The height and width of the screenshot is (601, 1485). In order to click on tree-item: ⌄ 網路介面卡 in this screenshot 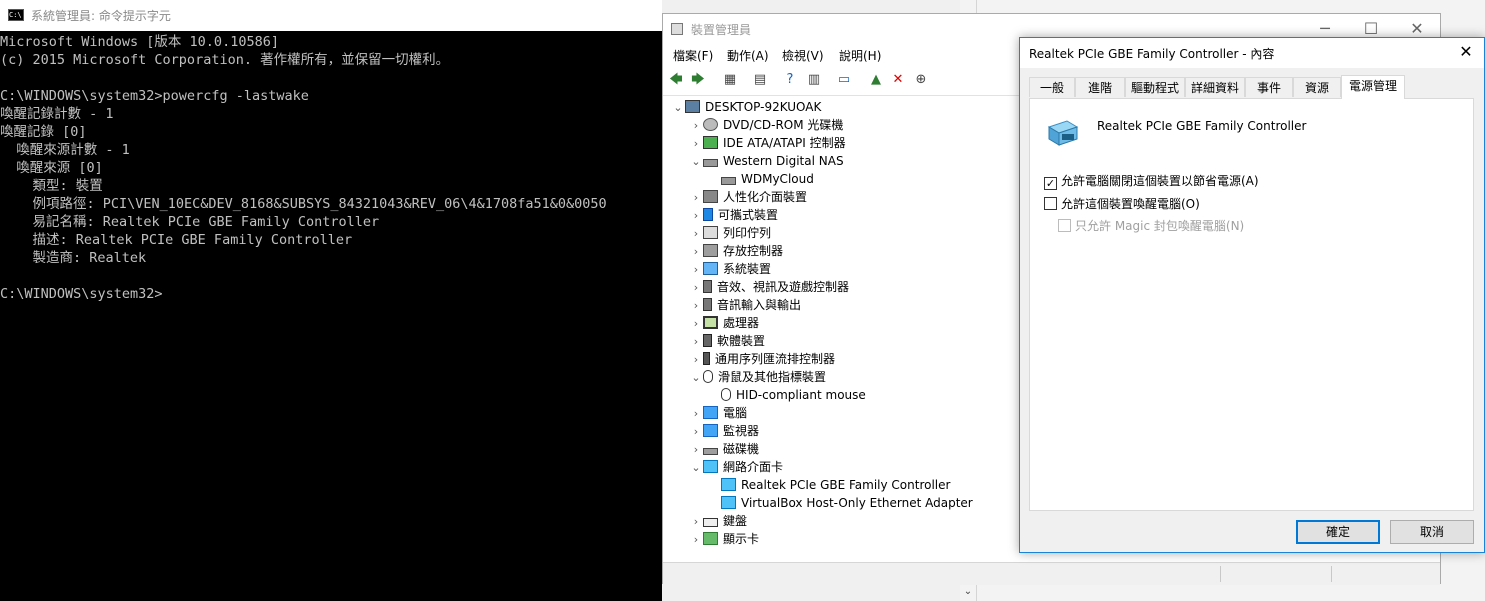, I will do `click(736, 467)`.